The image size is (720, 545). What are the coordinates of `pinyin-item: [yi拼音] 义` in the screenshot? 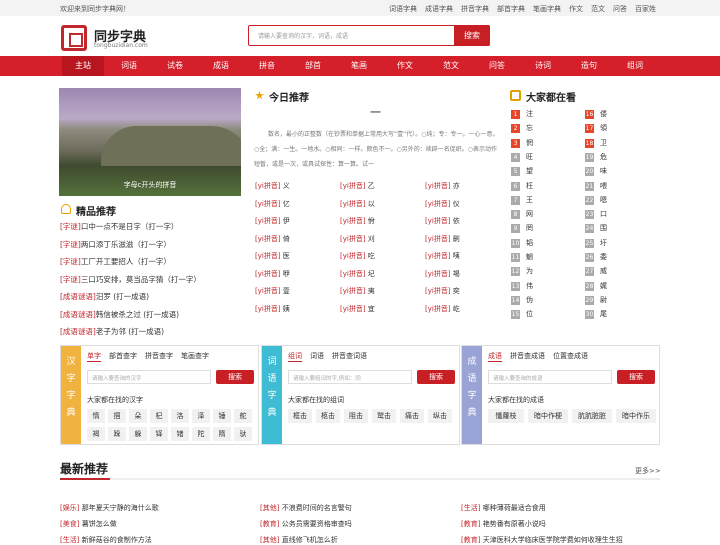 It's located at (295, 187).